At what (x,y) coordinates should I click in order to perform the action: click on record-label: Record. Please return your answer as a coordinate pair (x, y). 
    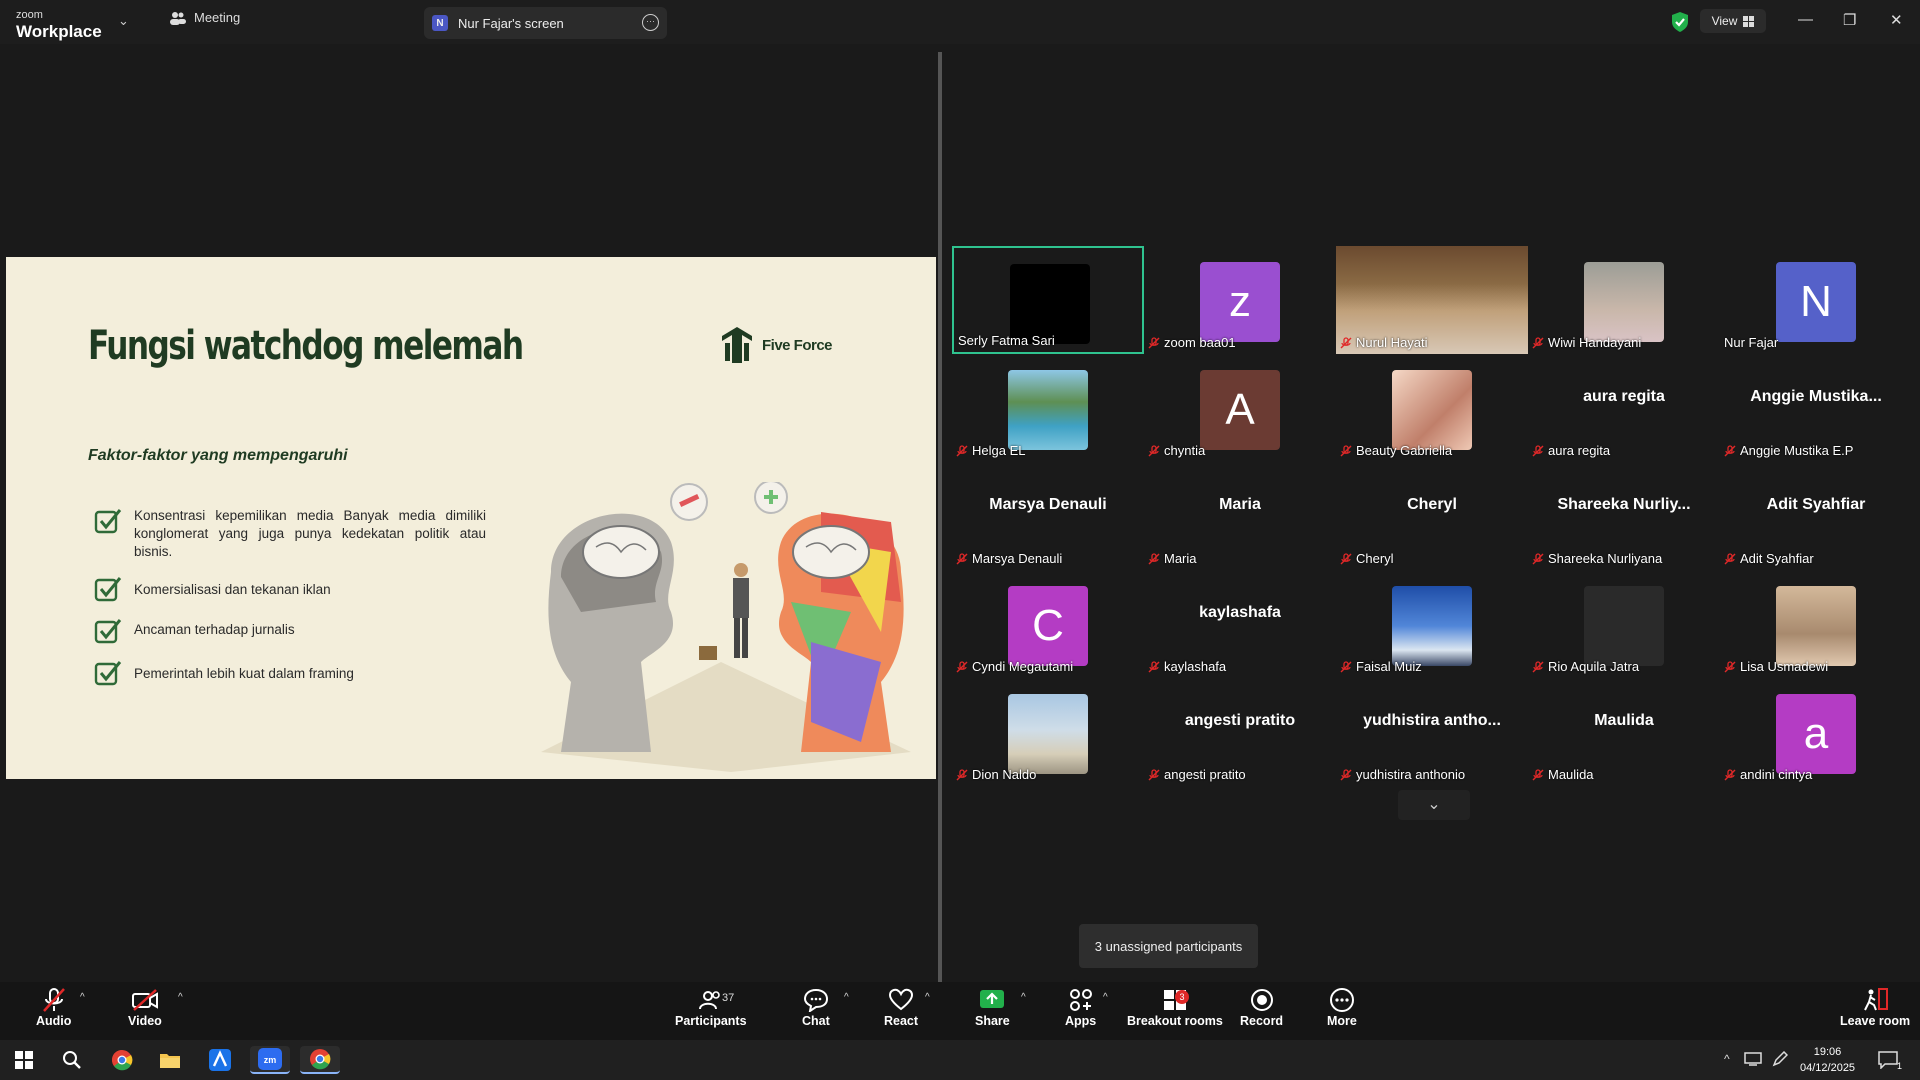
    Looking at the image, I should click on (1262, 1021).